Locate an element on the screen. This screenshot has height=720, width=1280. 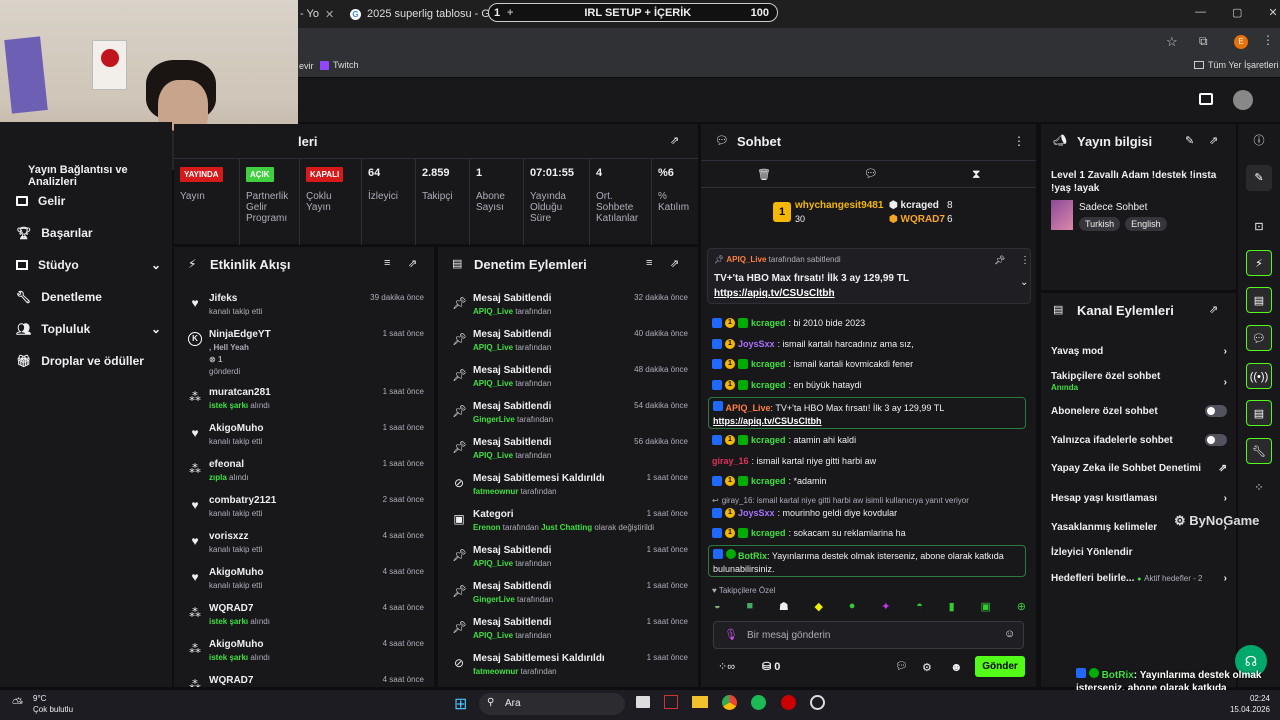
send-button: Gönder is located at coordinates (1000, 666).